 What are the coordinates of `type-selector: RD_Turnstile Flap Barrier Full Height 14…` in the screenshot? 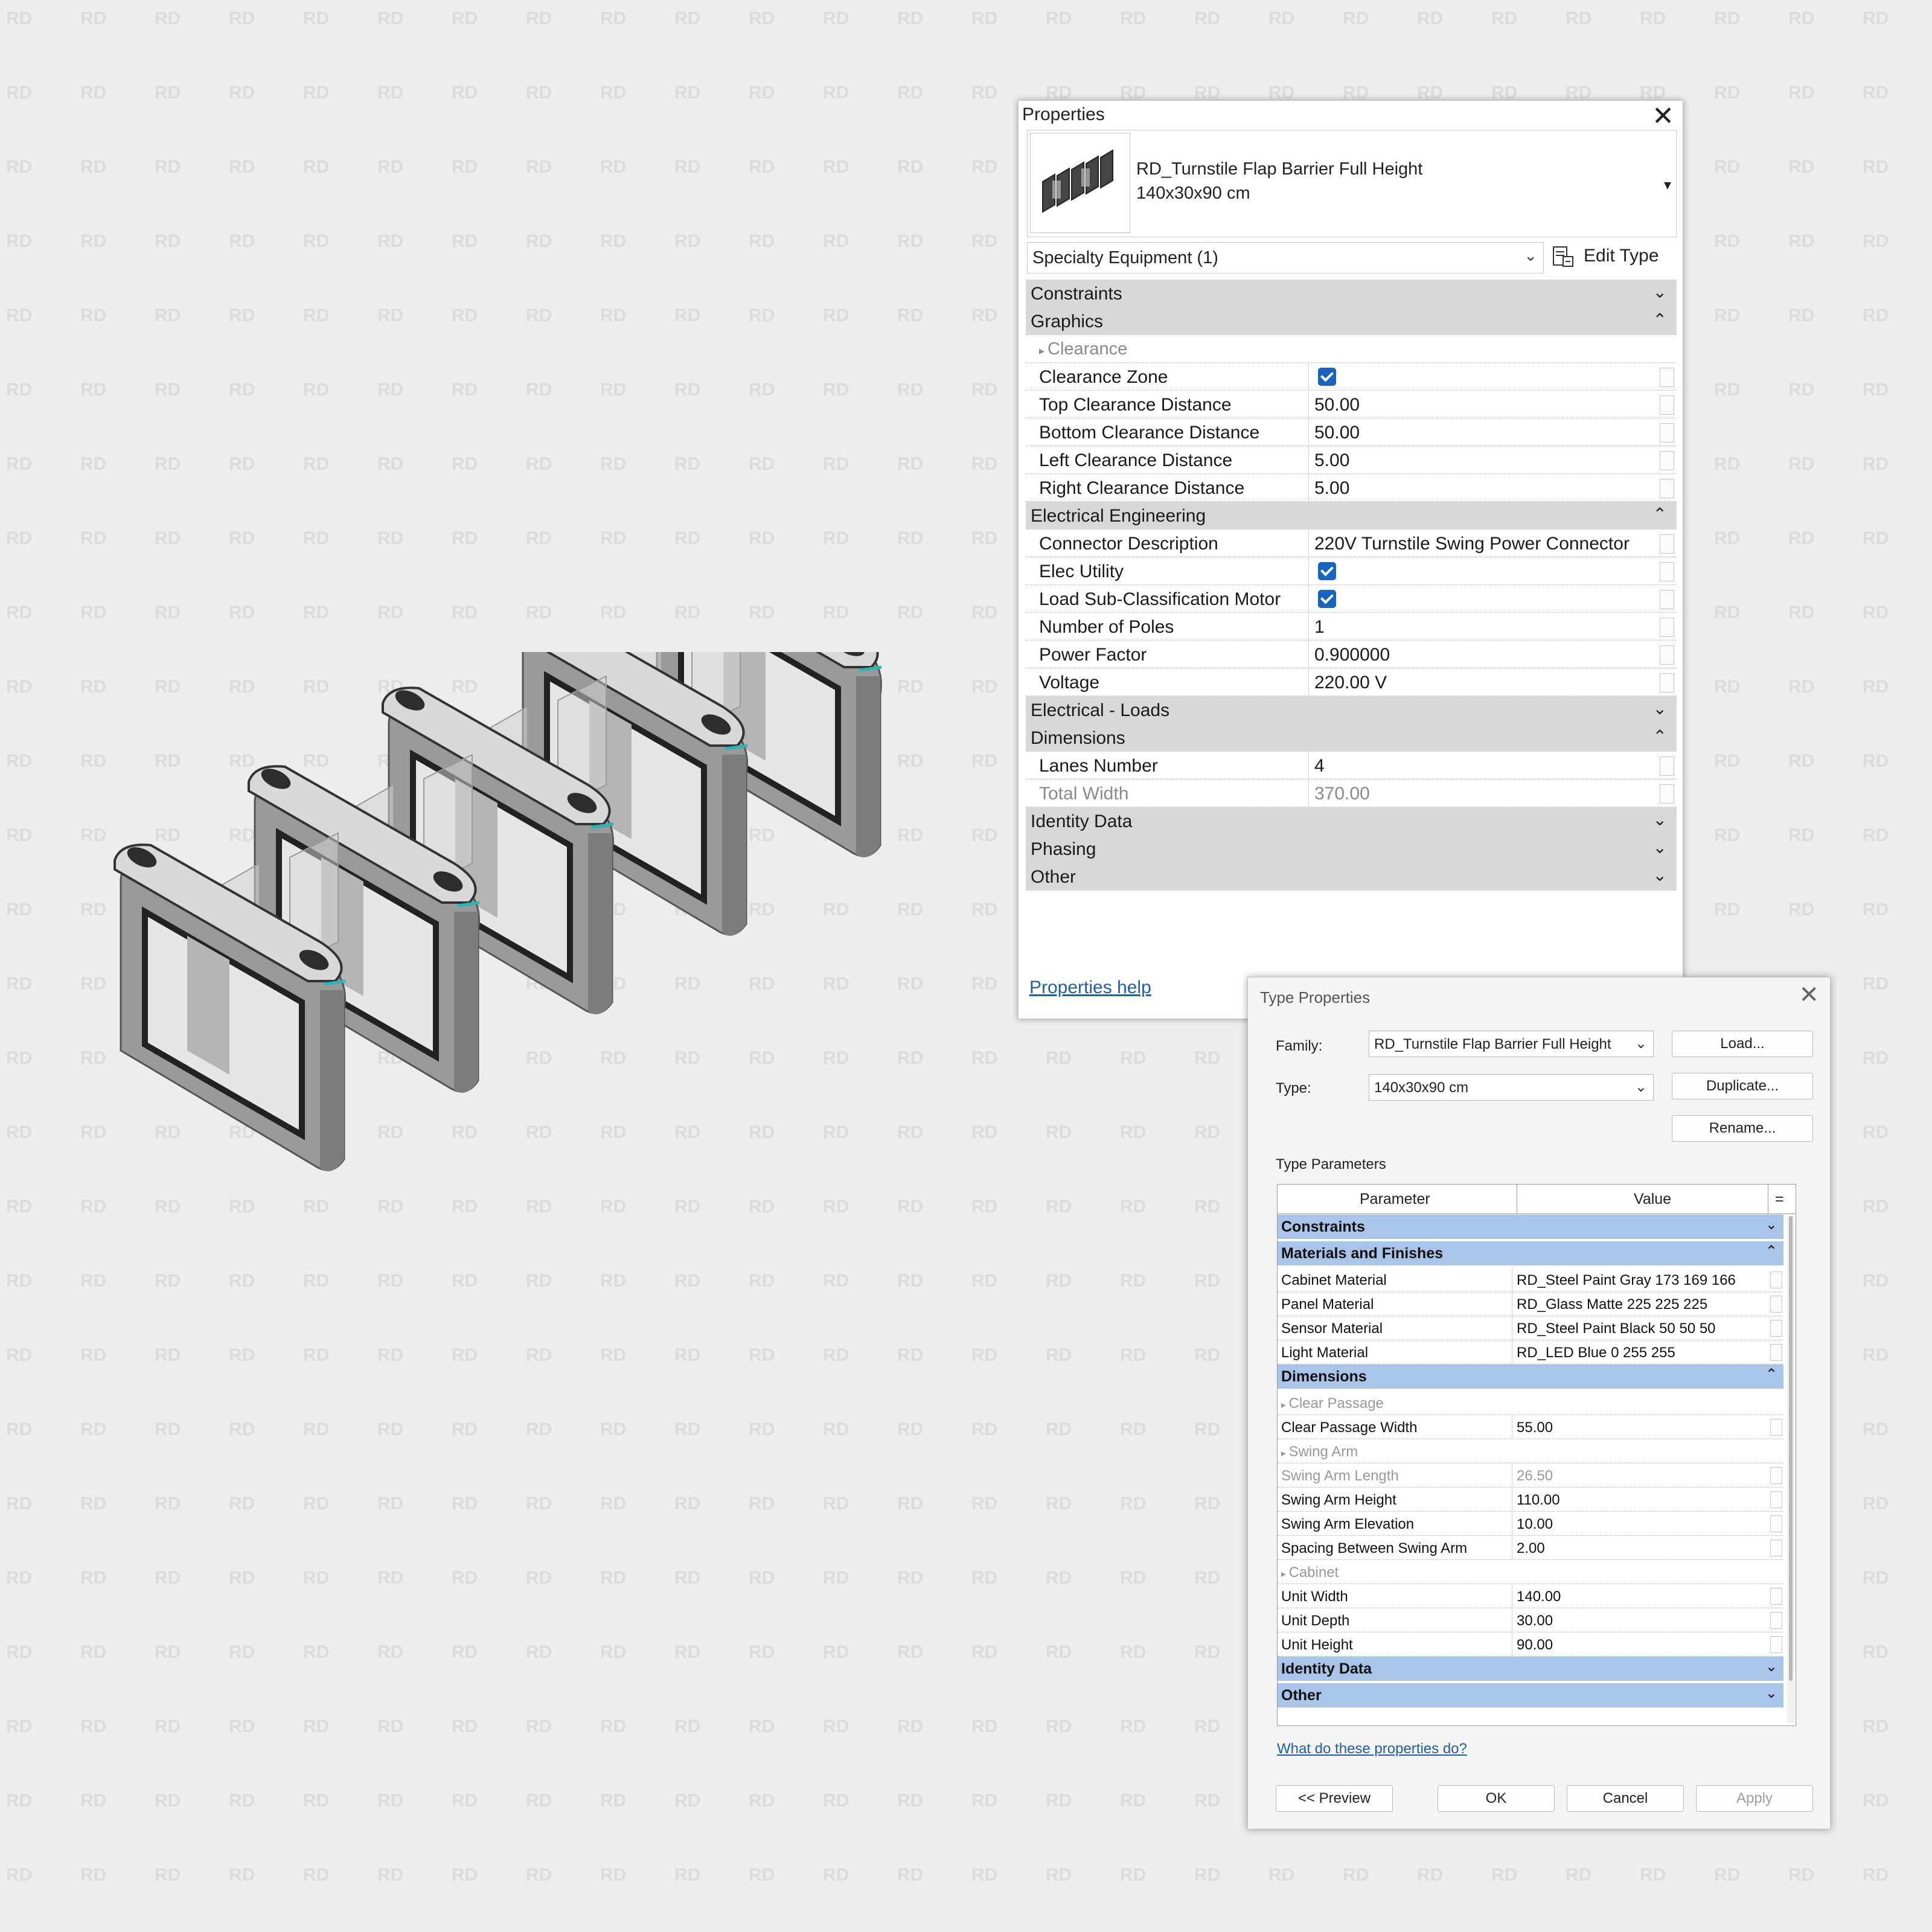 It's located at (1352, 184).